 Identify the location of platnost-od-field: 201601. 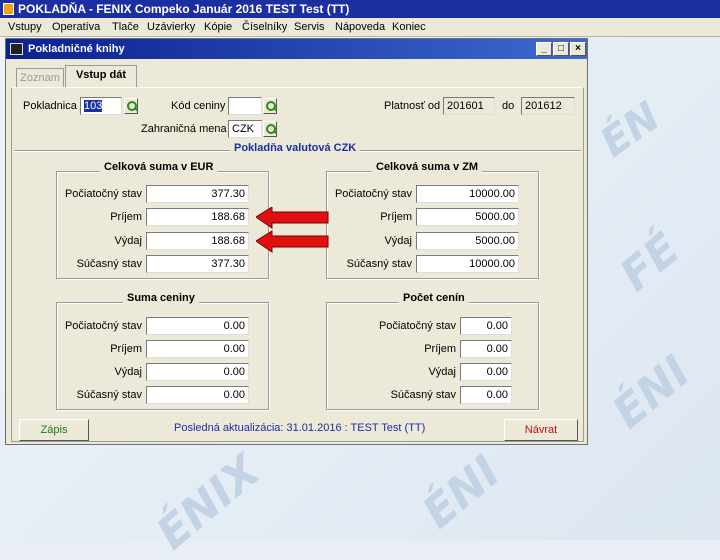
(469, 106).